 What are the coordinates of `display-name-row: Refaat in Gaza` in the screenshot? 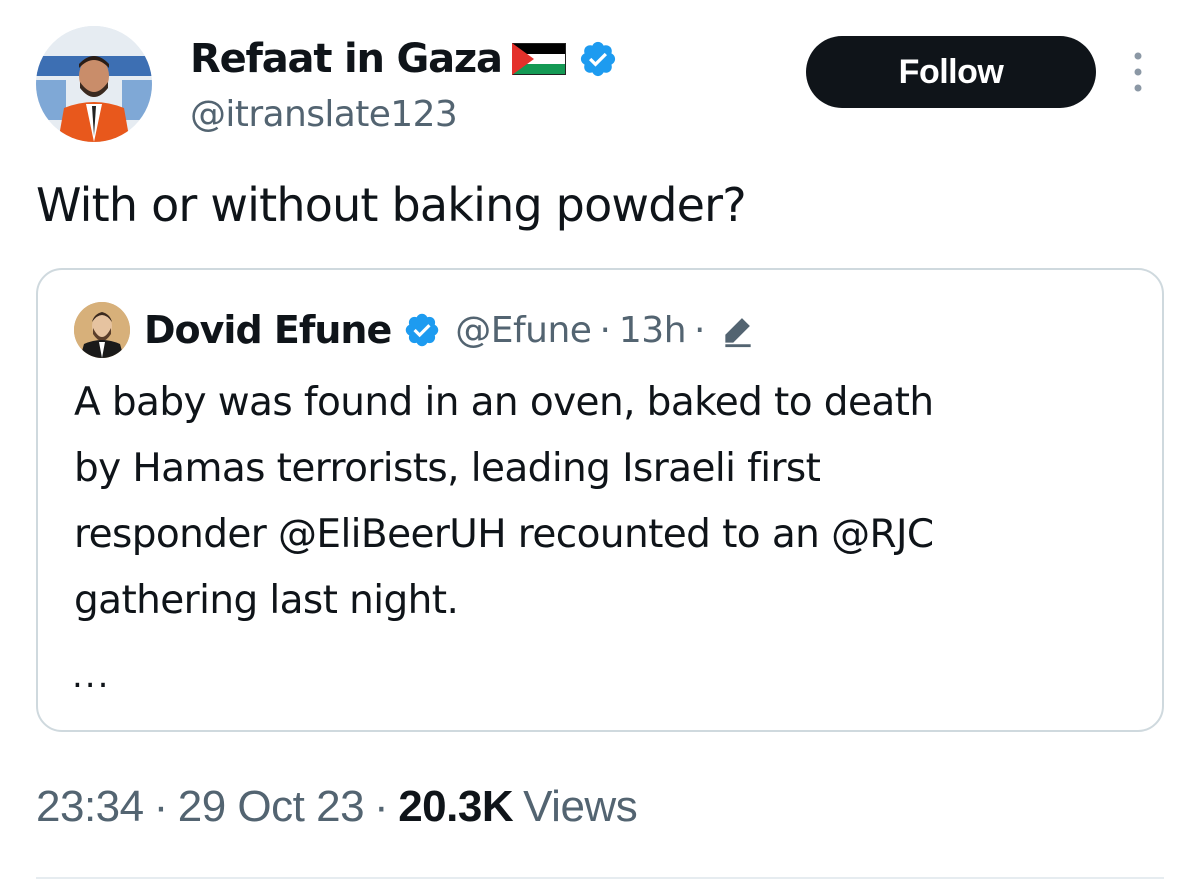 It's located at (404, 59).